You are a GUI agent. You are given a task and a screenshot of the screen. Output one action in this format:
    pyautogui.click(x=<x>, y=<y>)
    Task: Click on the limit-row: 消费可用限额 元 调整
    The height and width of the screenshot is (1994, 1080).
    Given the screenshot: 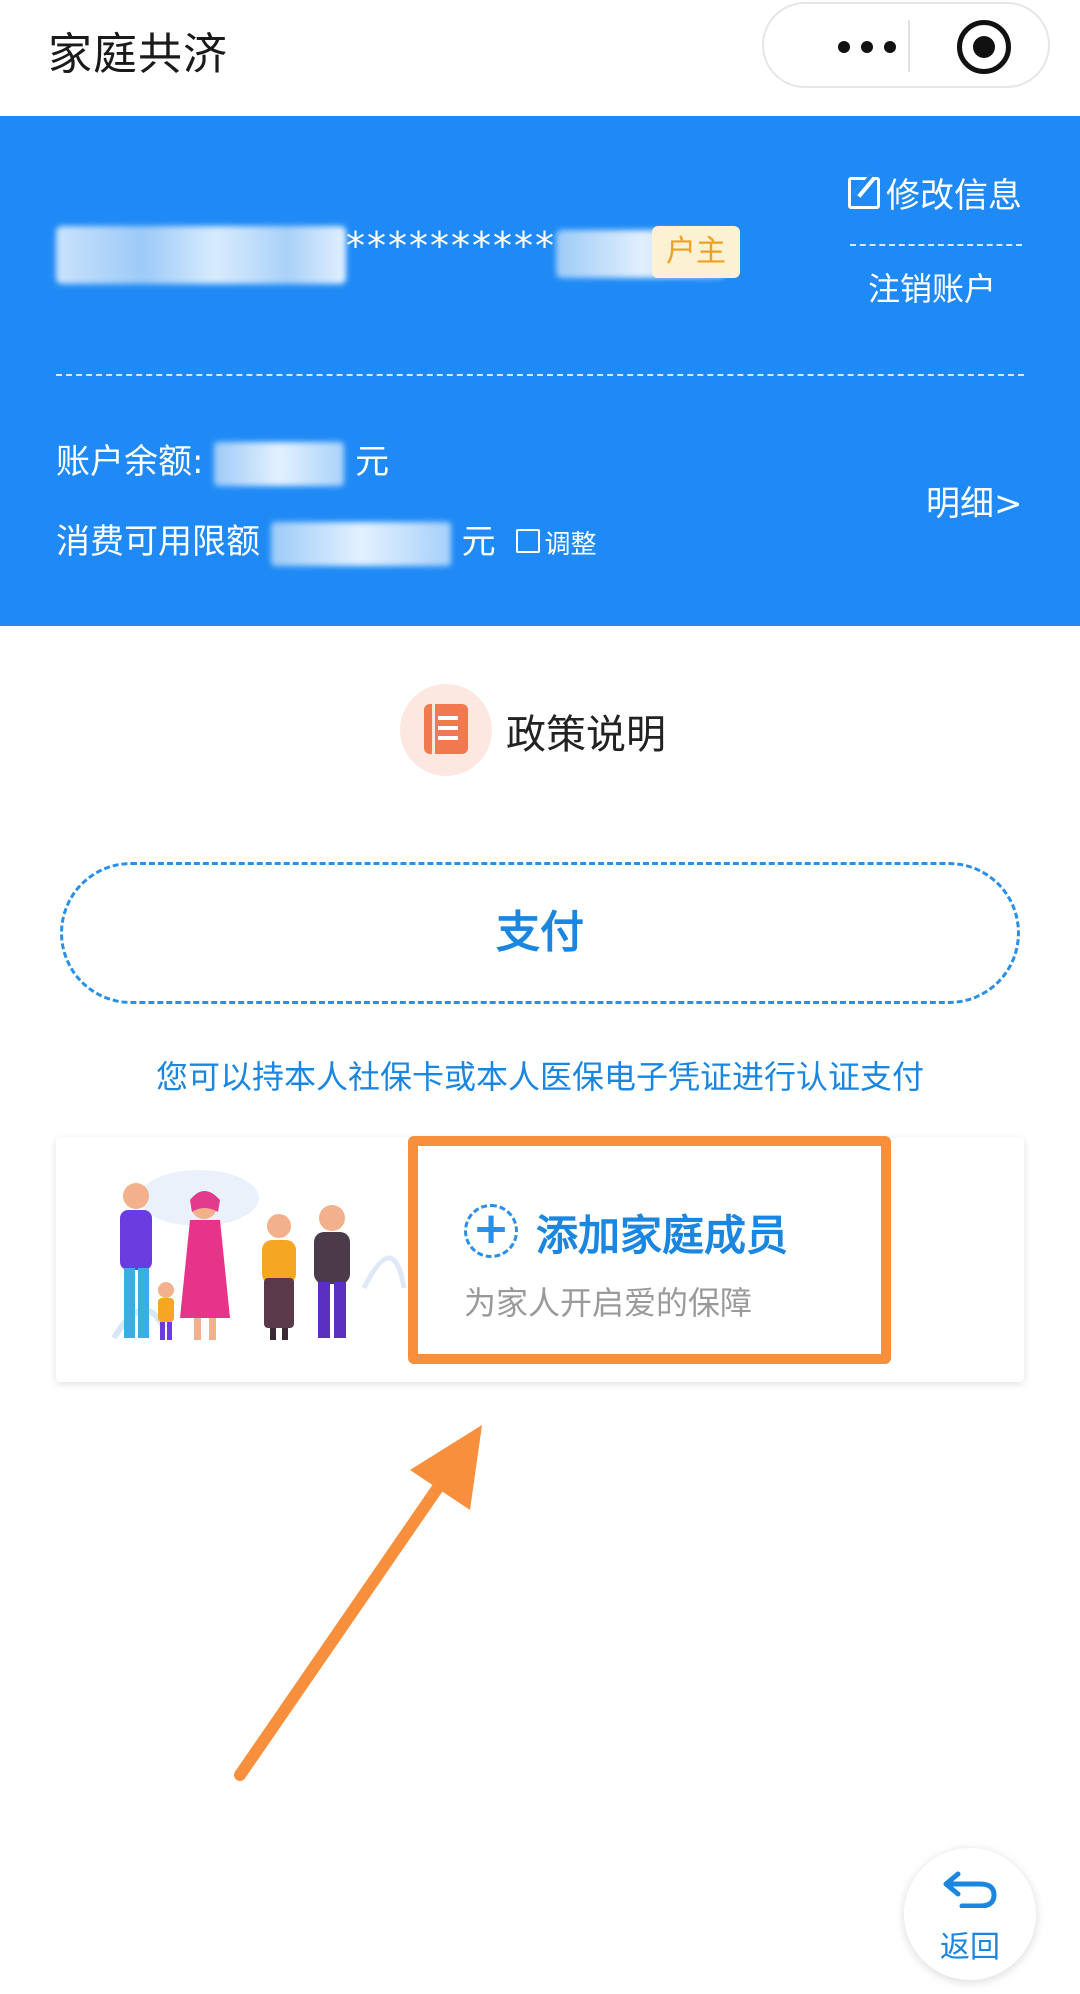 What is the action you would take?
    pyautogui.click(x=326, y=540)
    